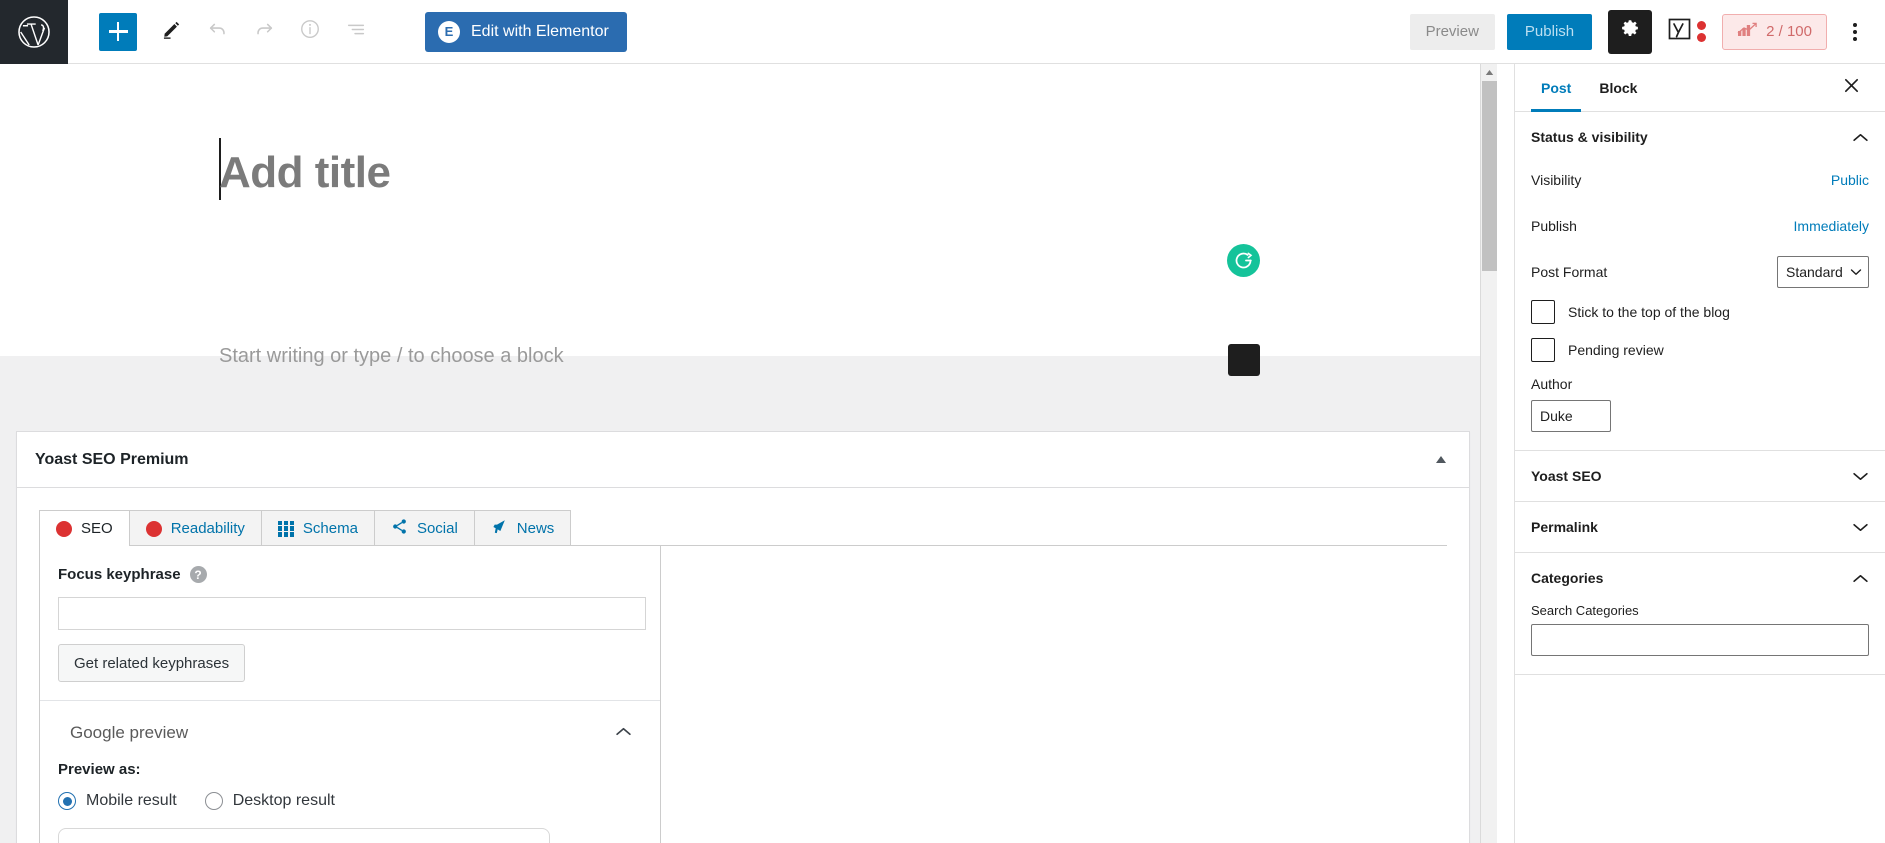  Describe the element at coordinates (1851, 88) in the screenshot. I see `close-sidebar-button` at that location.